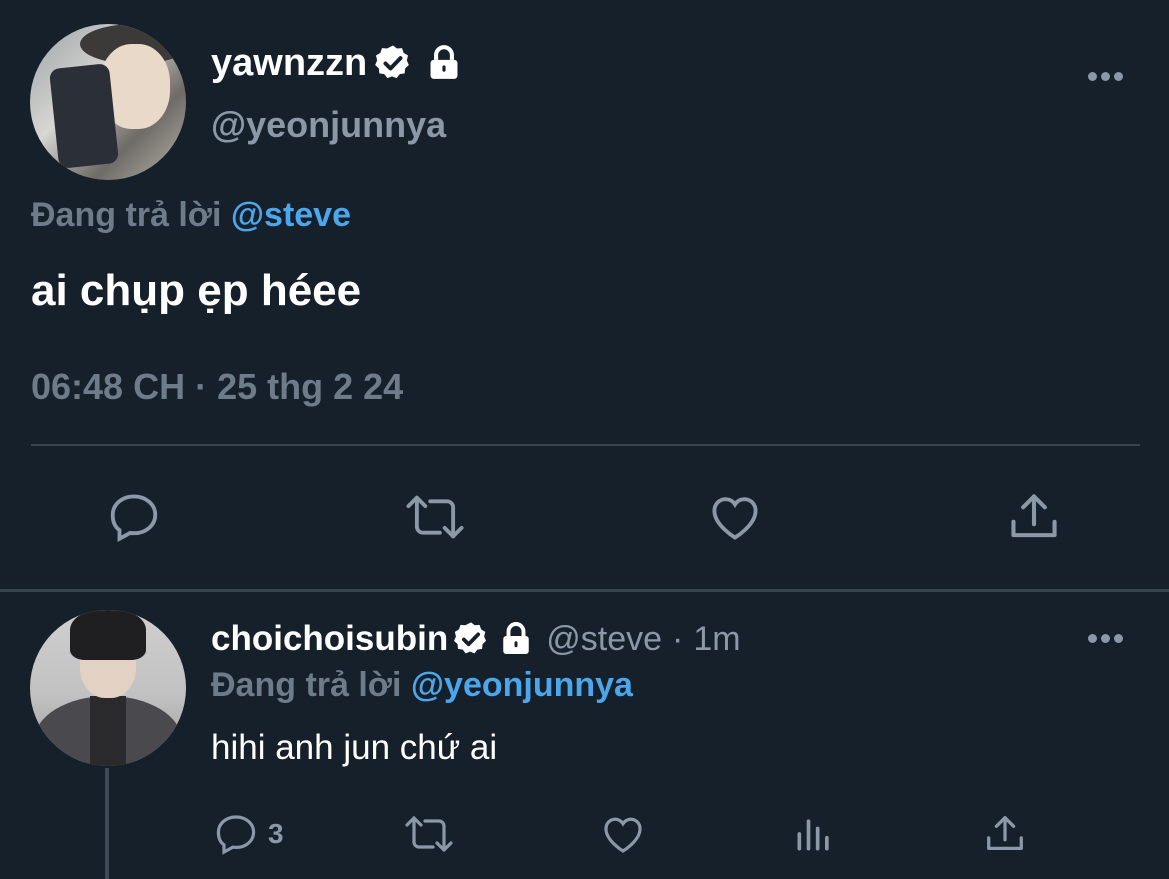  Describe the element at coordinates (584, 590) in the screenshot. I see `section-divider` at that location.